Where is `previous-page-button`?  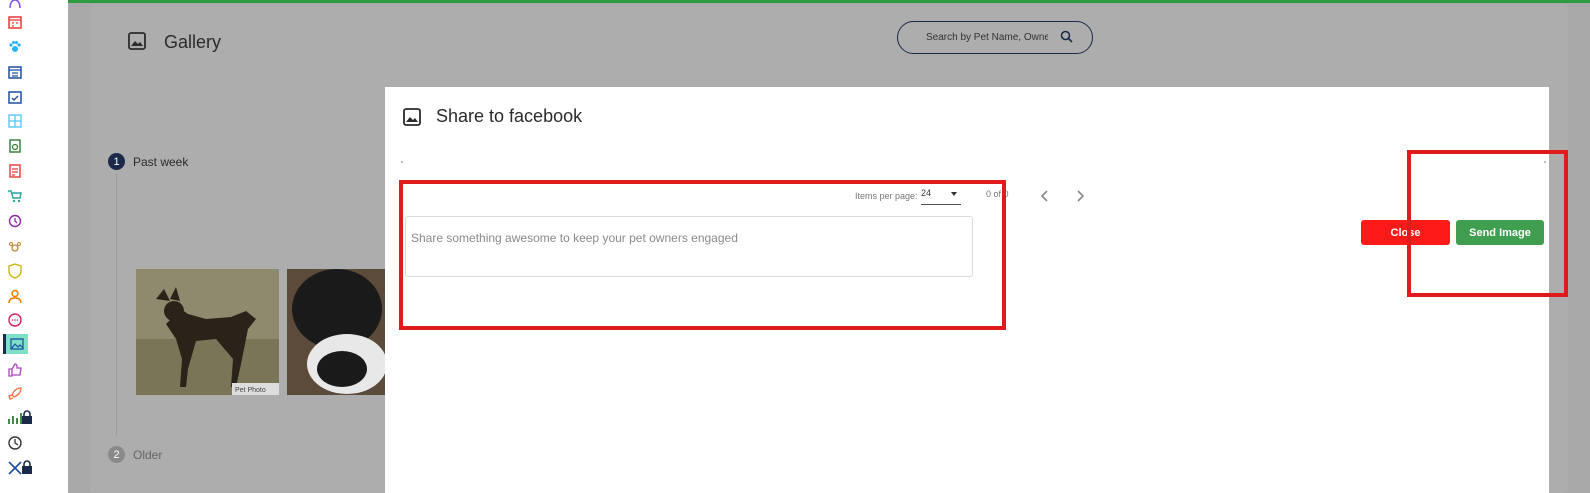
previous-page-button is located at coordinates (1046, 196).